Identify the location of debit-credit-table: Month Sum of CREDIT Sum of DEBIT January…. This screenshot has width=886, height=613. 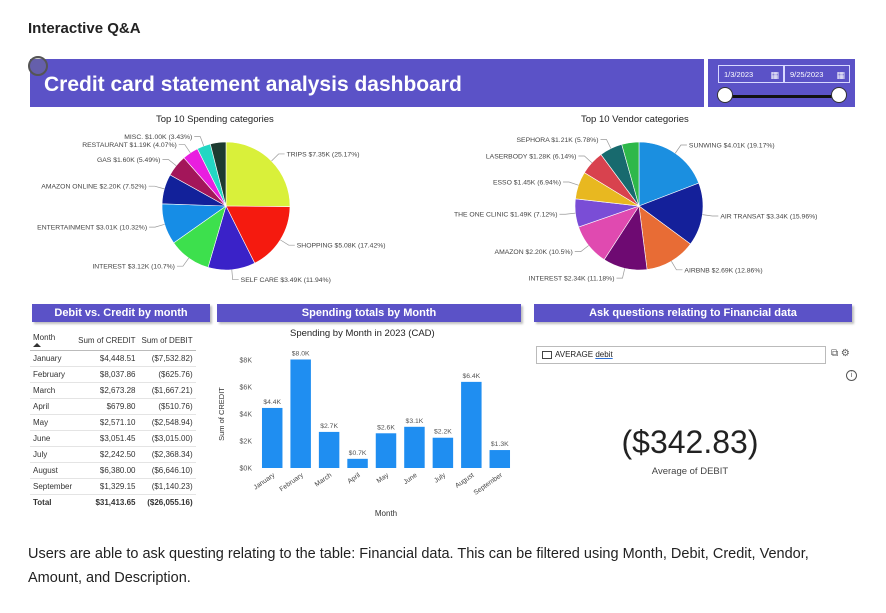
(113, 420).